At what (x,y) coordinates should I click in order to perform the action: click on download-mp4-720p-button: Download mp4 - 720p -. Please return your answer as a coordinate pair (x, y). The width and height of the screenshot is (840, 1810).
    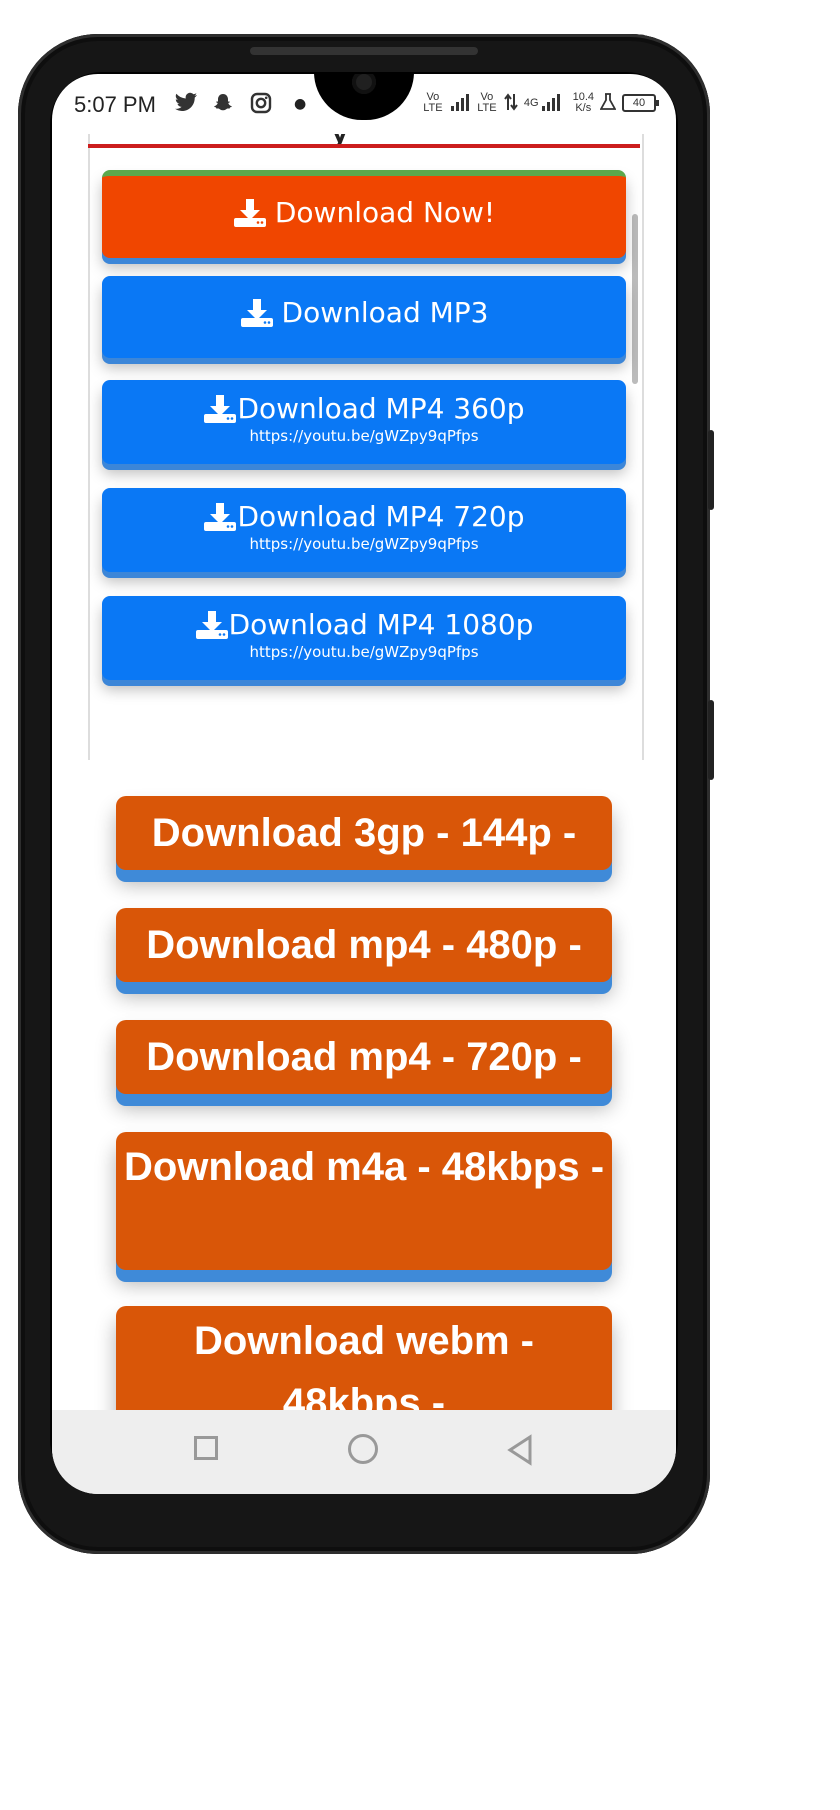
    Looking at the image, I should click on (364, 1057).